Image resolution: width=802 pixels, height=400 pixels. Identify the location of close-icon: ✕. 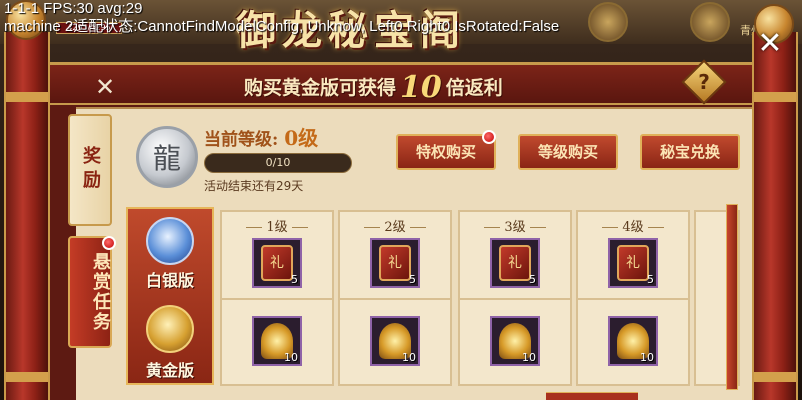
(105, 87).